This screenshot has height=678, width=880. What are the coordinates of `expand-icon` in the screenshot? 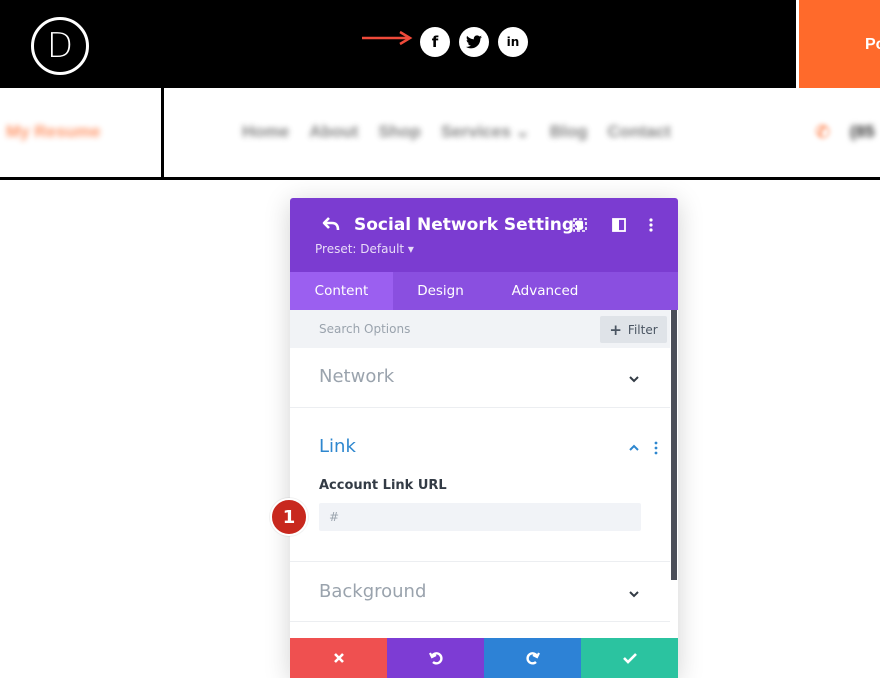 It's located at (580, 225).